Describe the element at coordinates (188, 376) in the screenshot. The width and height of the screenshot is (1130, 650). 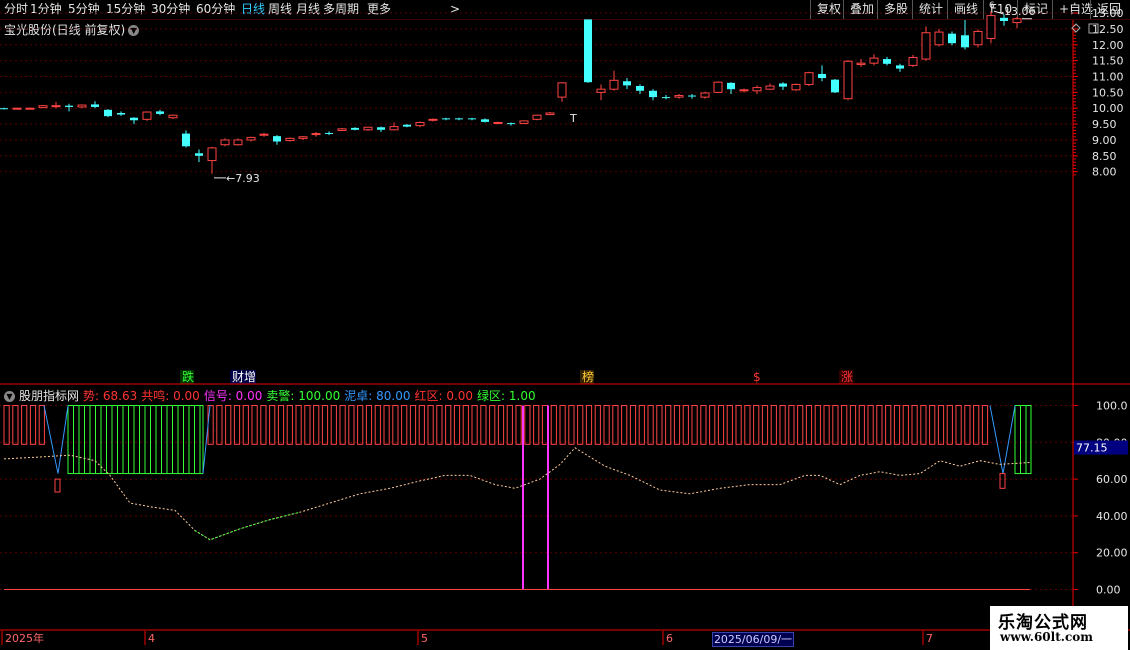
I see `event-tag-0: 跌` at that location.